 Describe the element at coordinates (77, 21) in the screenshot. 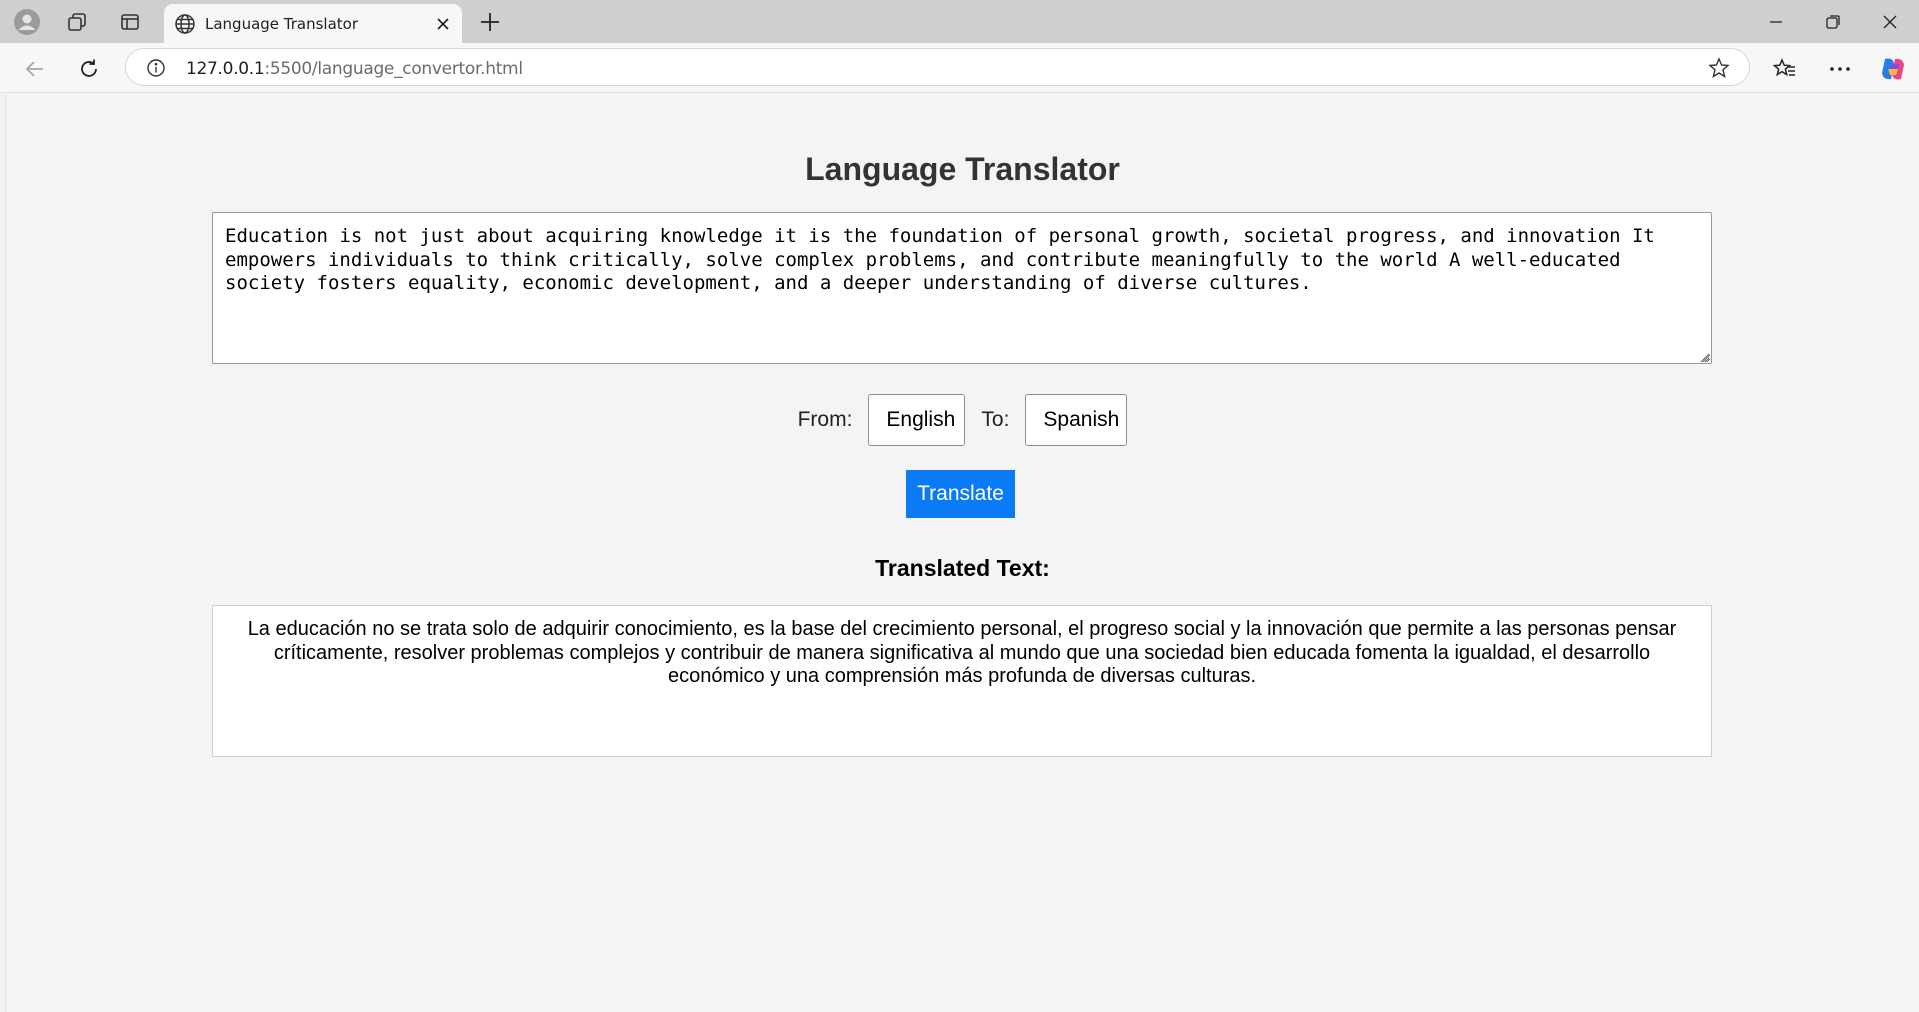

I see `collections-icon` at that location.